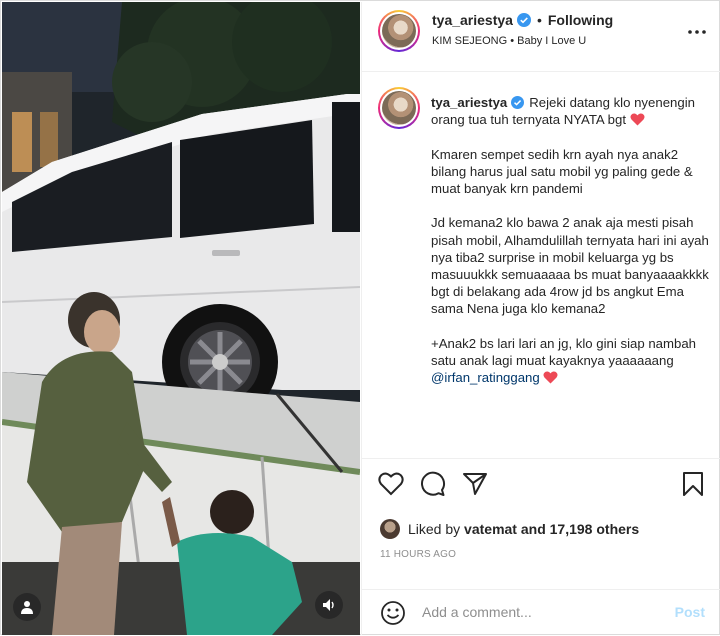 The width and height of the screenshot is (720, 636). Describe the element at coordinates (509, 41) in the screenshot. I see `audio-track-link: KIM SEJEONG • Baby I Love U` at that location.